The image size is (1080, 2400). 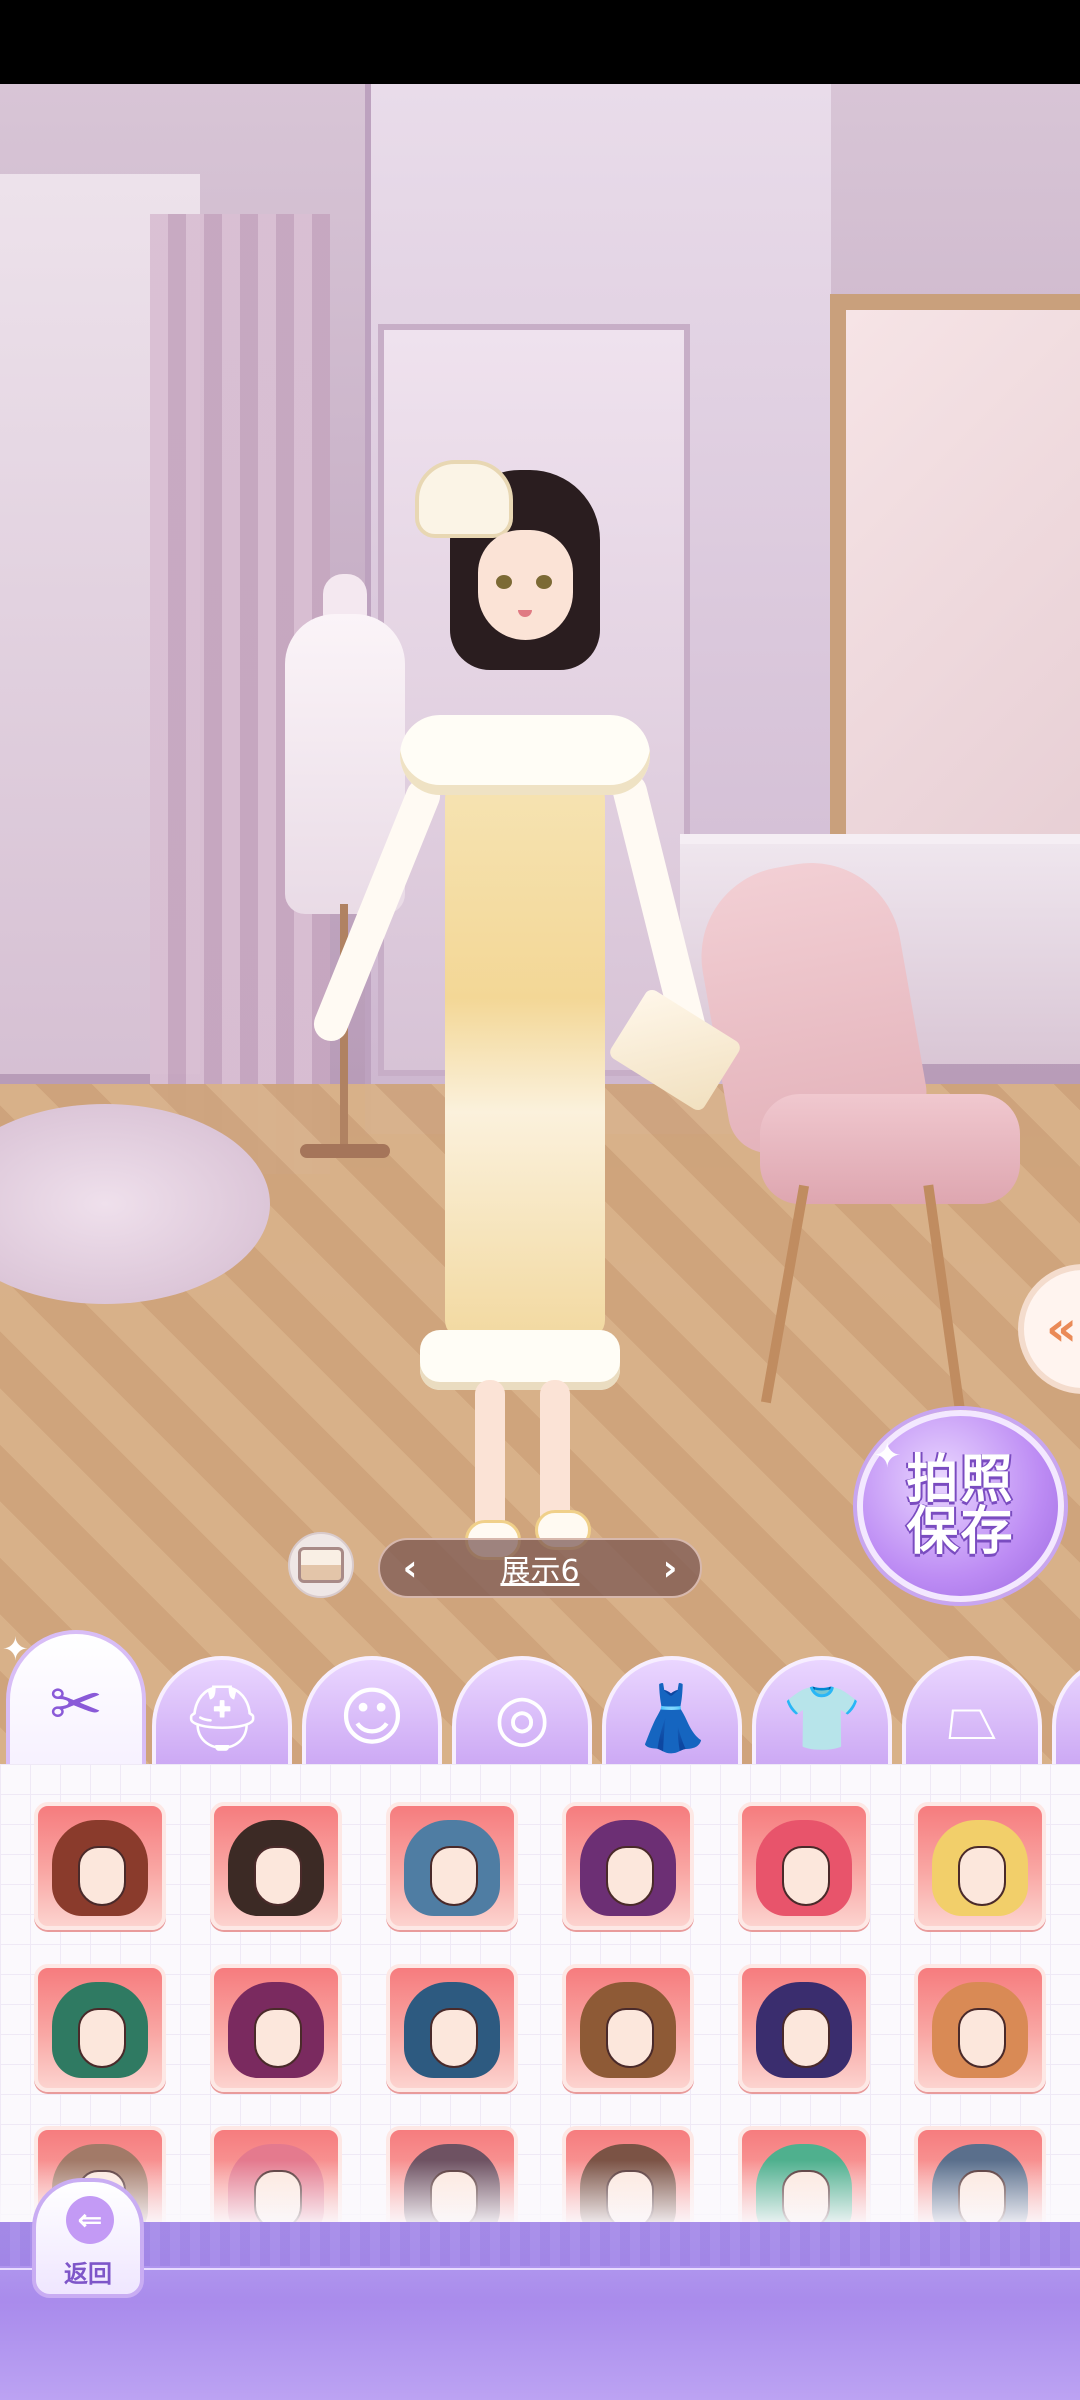 I want to click on skirt-icon: ⏢, so click(x=972, y=1718).